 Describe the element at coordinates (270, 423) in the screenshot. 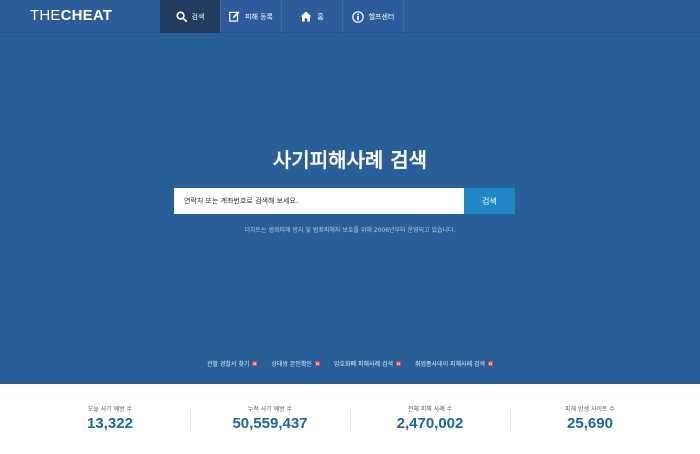

I see `stat-value: 50,559,437` at that location.